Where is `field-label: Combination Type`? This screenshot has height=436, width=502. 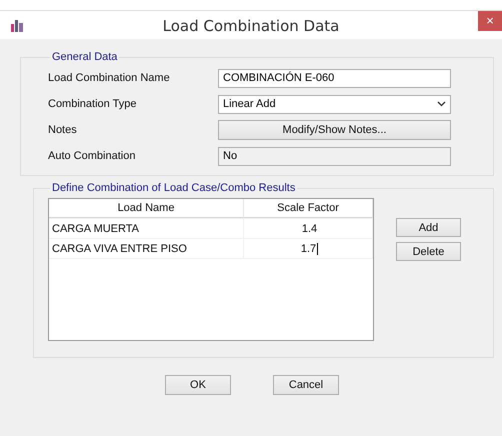
field-label: Combination Type is located at coordinates (93, 104).